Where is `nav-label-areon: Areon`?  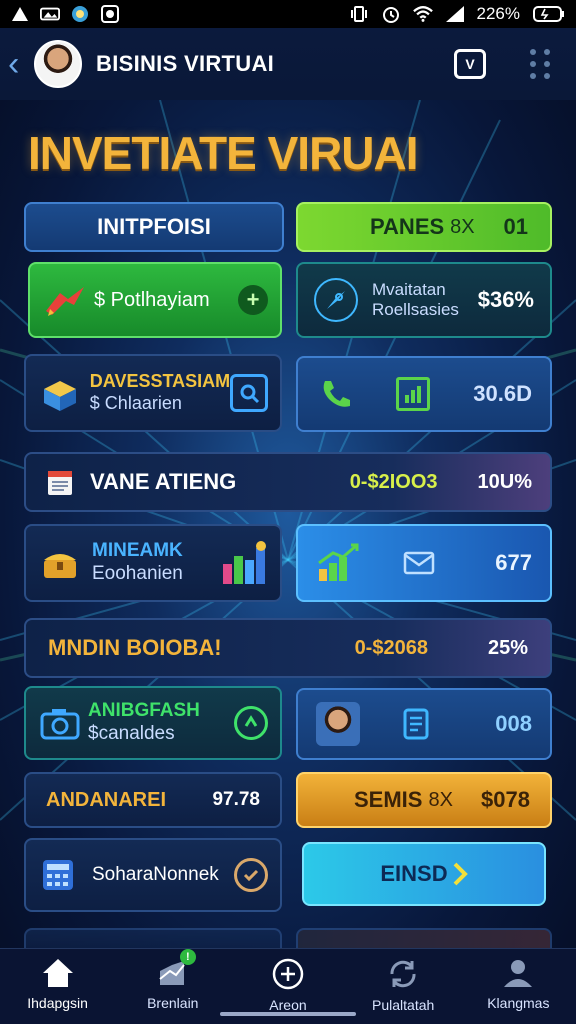 nav-label-areon: Areon is located at coordinates (288, 1005).